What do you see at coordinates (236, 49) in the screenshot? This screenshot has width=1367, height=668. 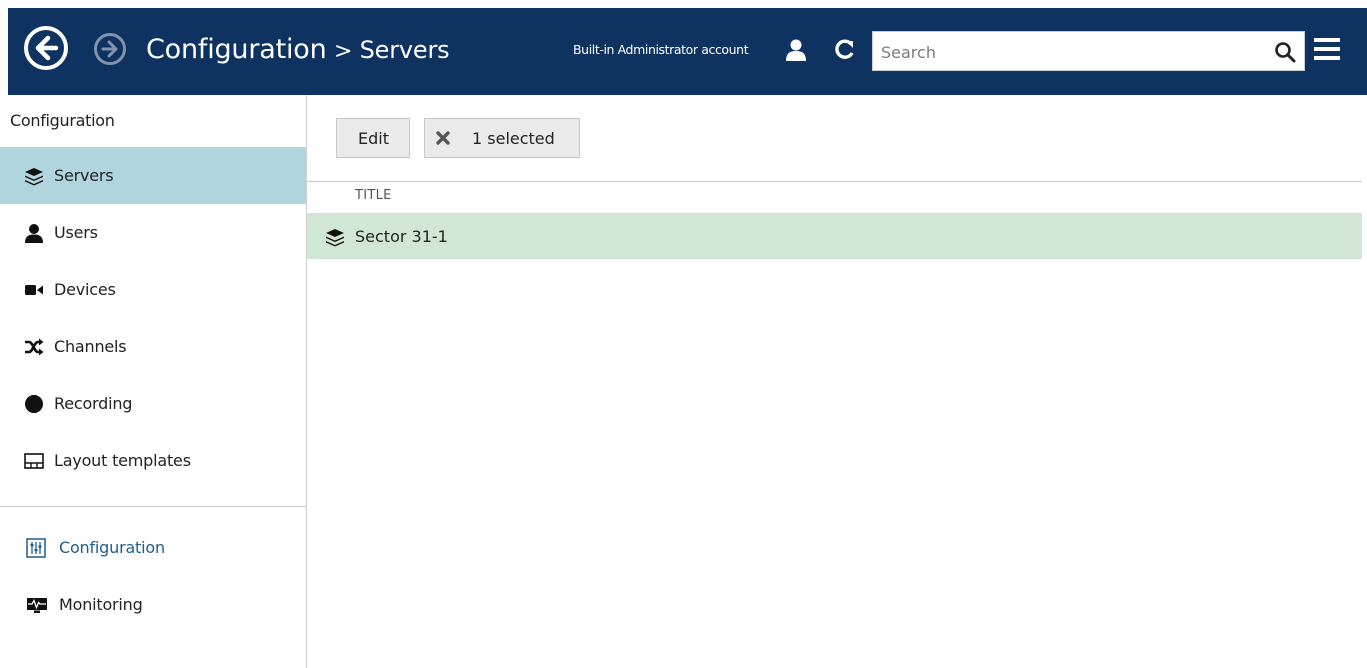 I see `breadcrumb-root: Configuration` at bounding box center [236, 49].